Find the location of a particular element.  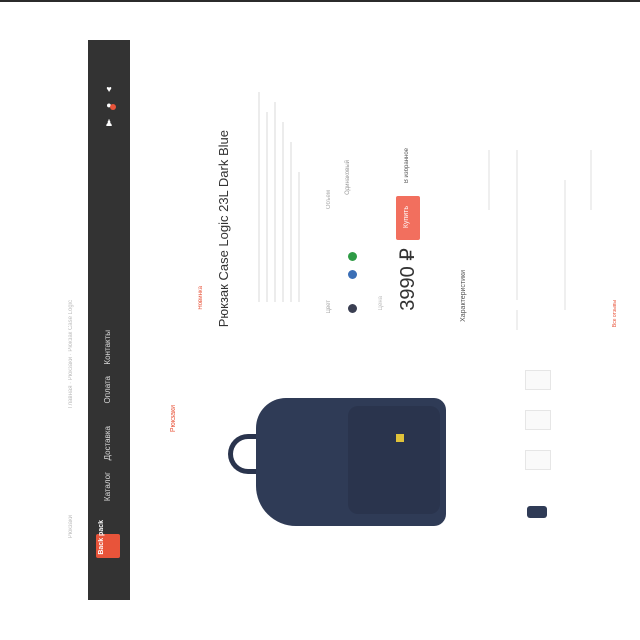

price-label: Цена is located at coordinates (381, 303).